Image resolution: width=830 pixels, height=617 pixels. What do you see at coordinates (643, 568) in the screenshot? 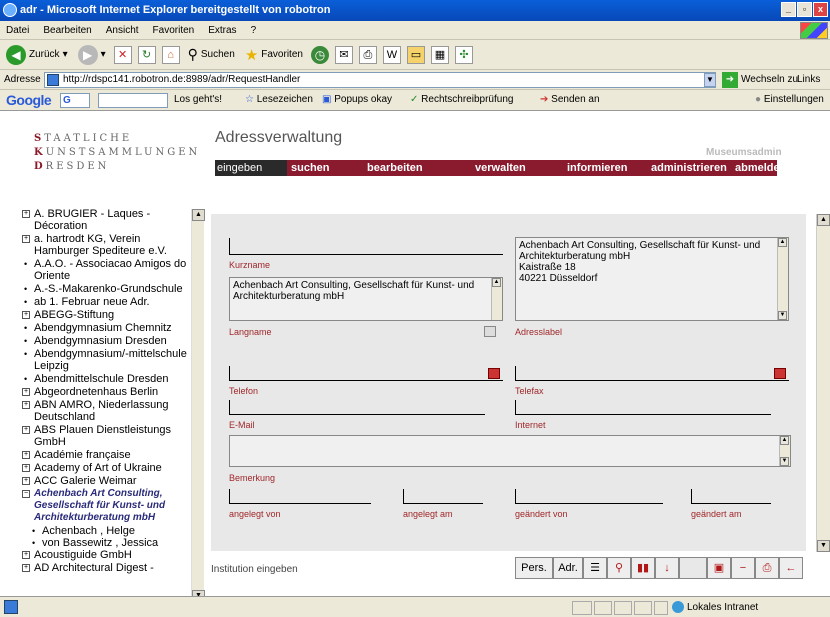
I see `books-icon: ▮▮` at bounding box center [643, 568].